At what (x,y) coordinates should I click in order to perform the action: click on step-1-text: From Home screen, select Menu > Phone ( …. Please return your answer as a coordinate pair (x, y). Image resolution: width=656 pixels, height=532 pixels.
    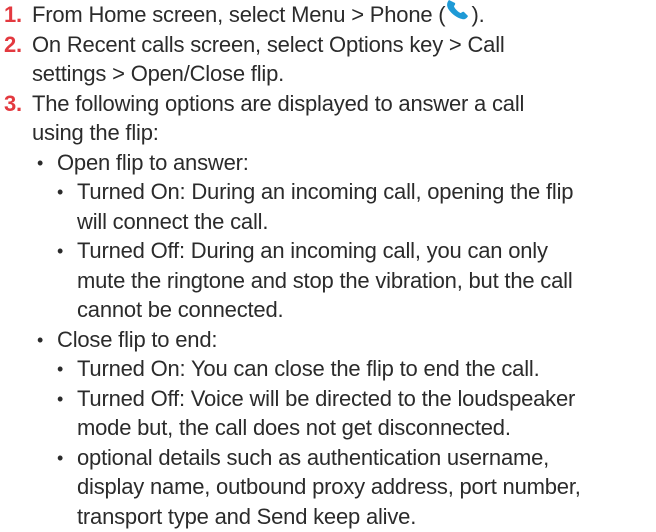
    Looking at the image, I should click on (258, 15).